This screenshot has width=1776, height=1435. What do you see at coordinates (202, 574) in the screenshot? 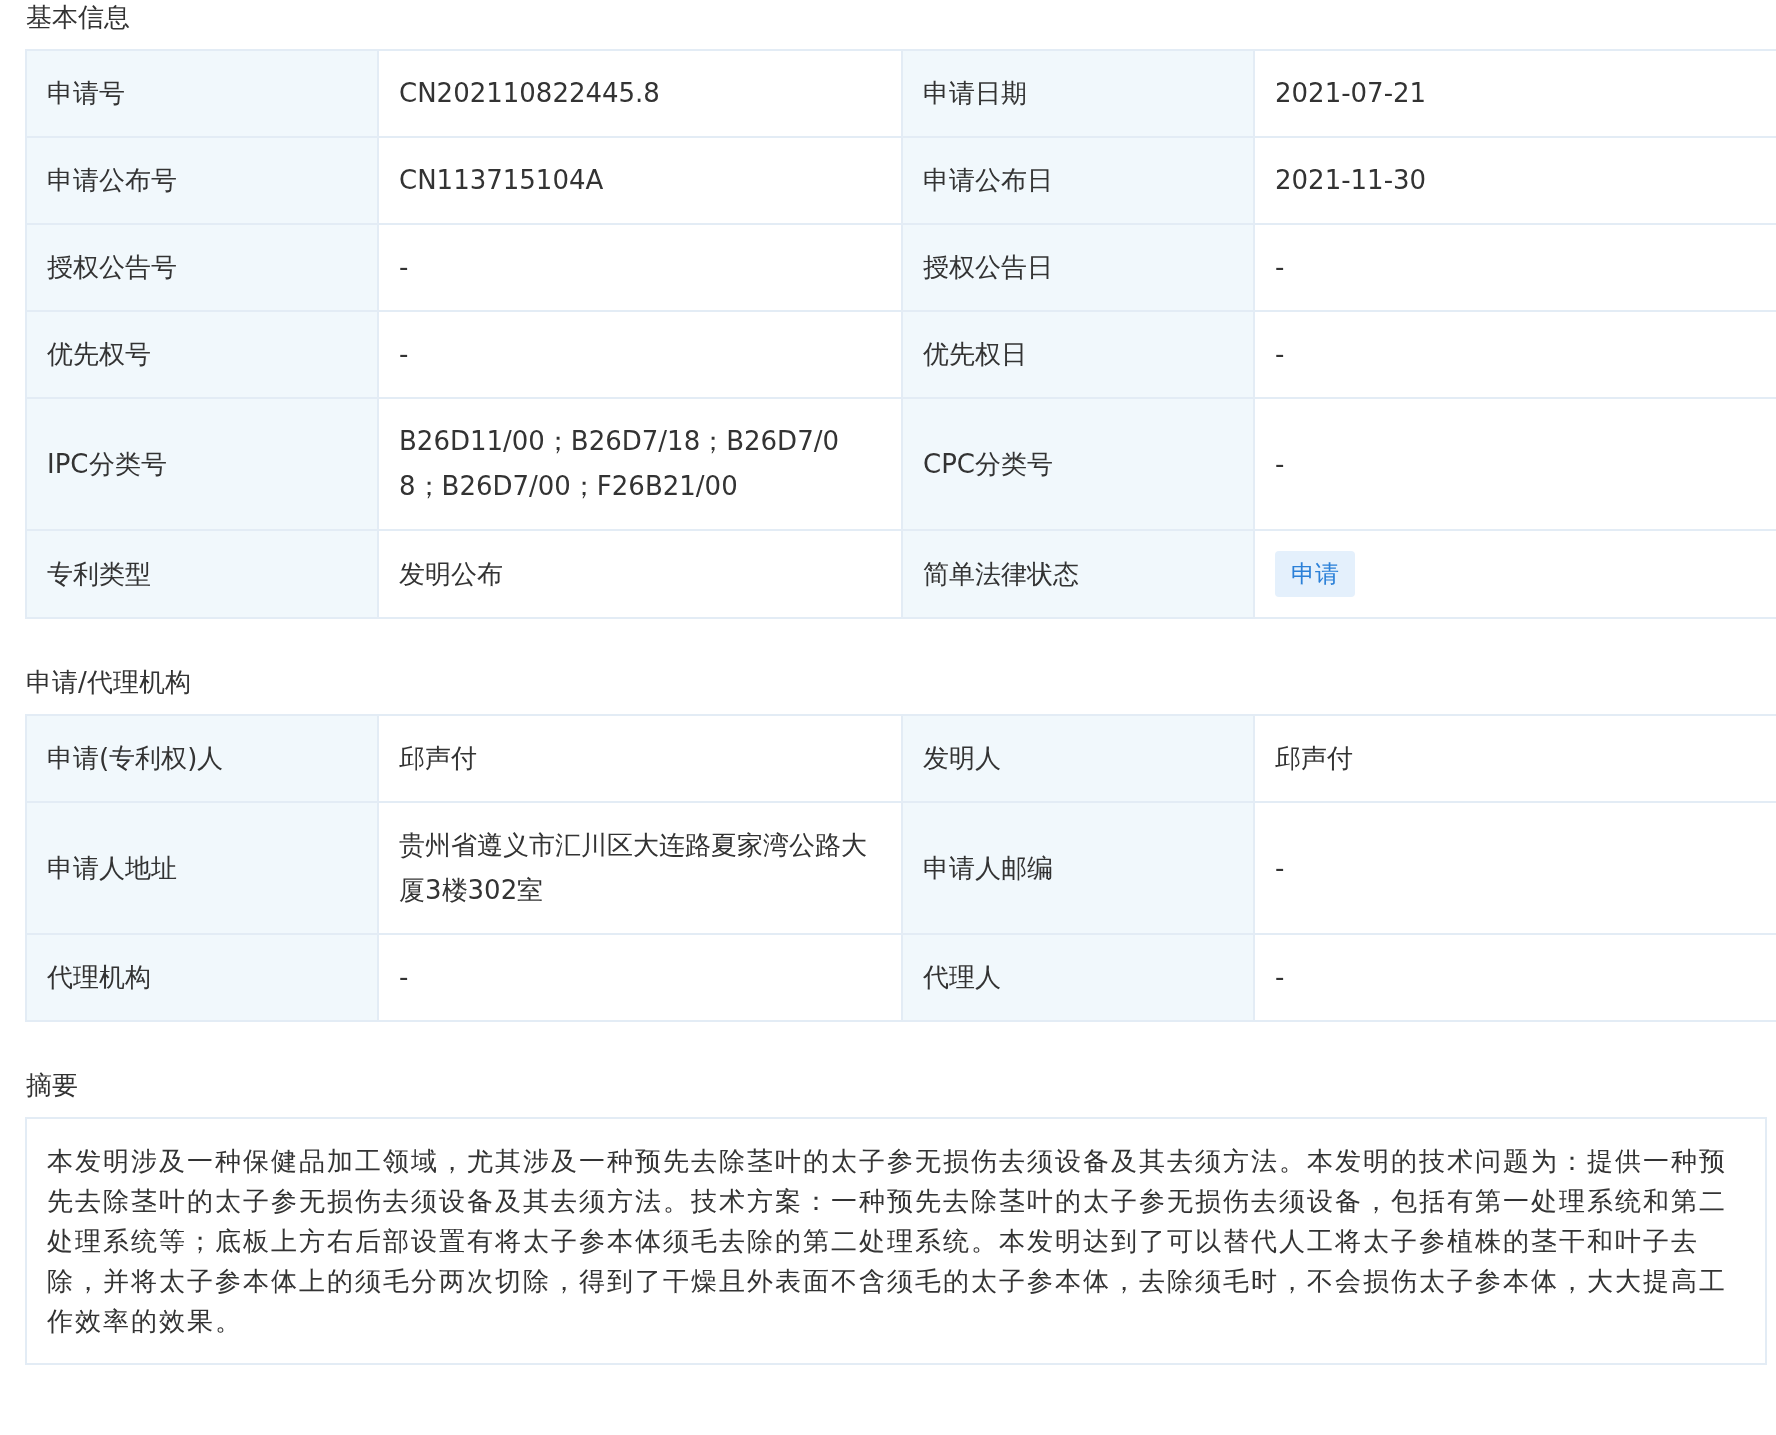
I see `field-label: 专利类型` at bounding box center [202, 574].